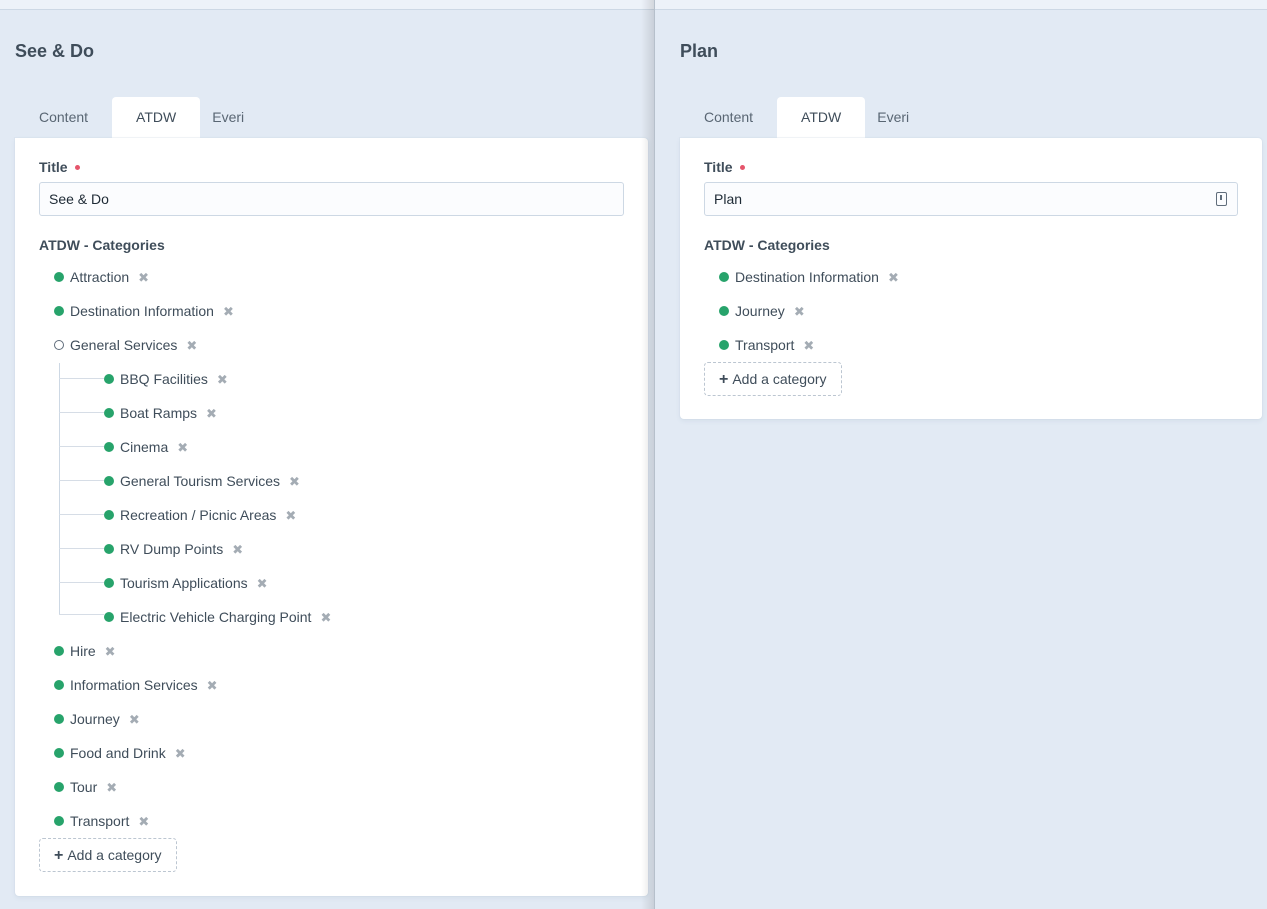 The width and height of the screenshot is (1267, 909). I want to click on category-item: Hire ✖, so click(85, 651).